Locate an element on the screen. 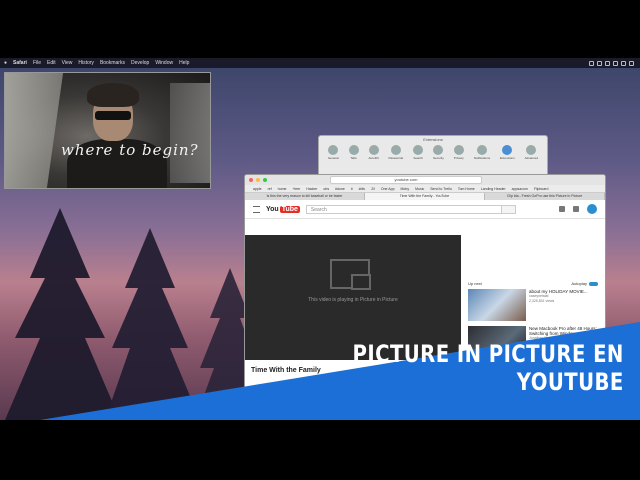 This screenshot has height=480, width=640. prefs-tab-extensions: Extensions is located at coordinates (507, 151).